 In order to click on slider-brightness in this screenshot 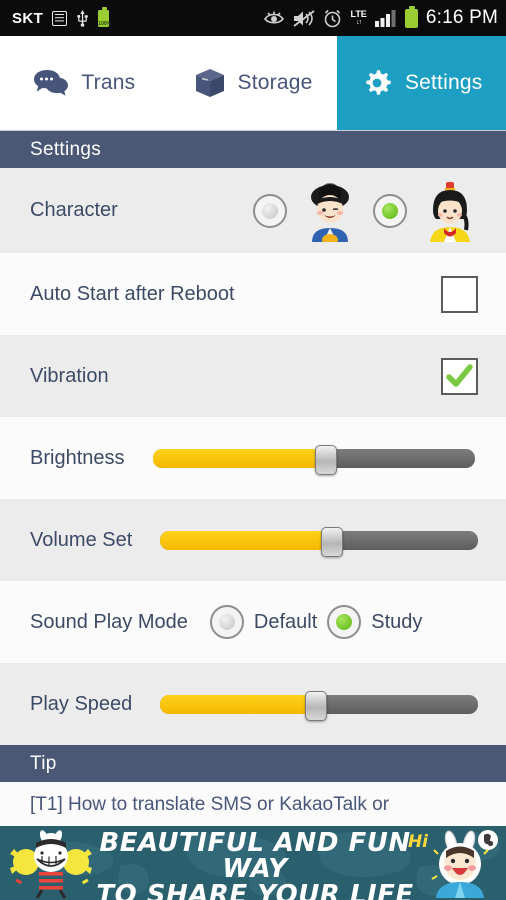, I will do `click(313, 460)`.